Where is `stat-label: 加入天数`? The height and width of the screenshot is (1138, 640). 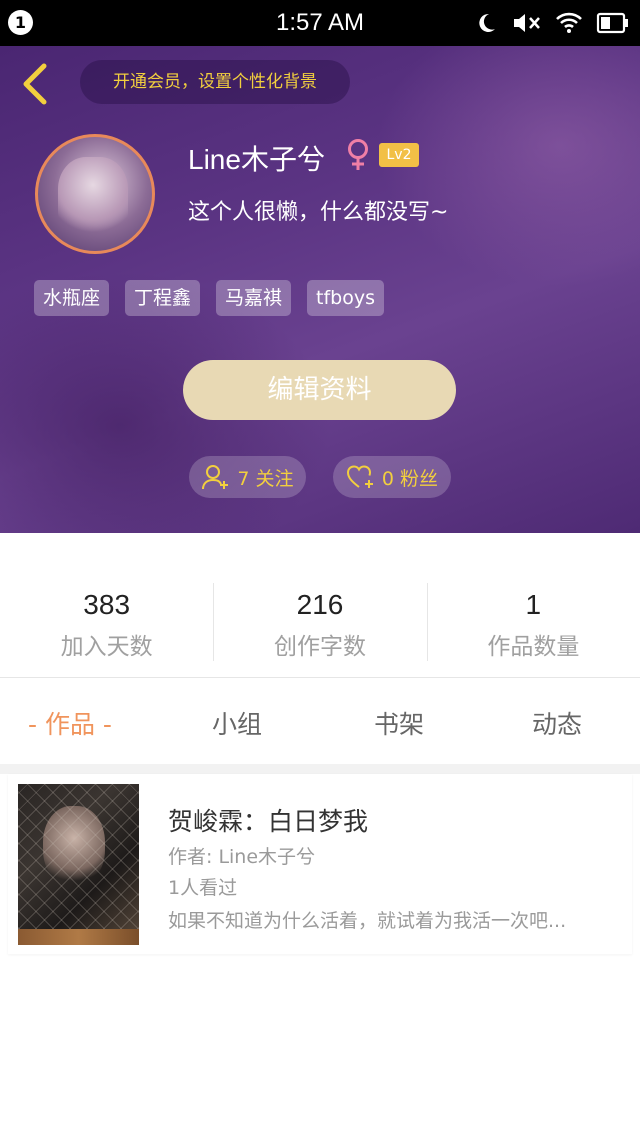
stat-label: 加入天数 is located at coordinates (106, 647).